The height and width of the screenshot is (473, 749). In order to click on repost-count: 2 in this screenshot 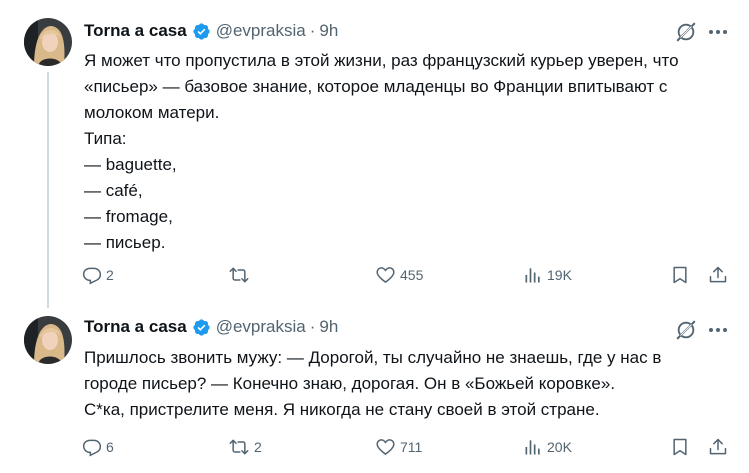, I will do `click(258, 447)`.